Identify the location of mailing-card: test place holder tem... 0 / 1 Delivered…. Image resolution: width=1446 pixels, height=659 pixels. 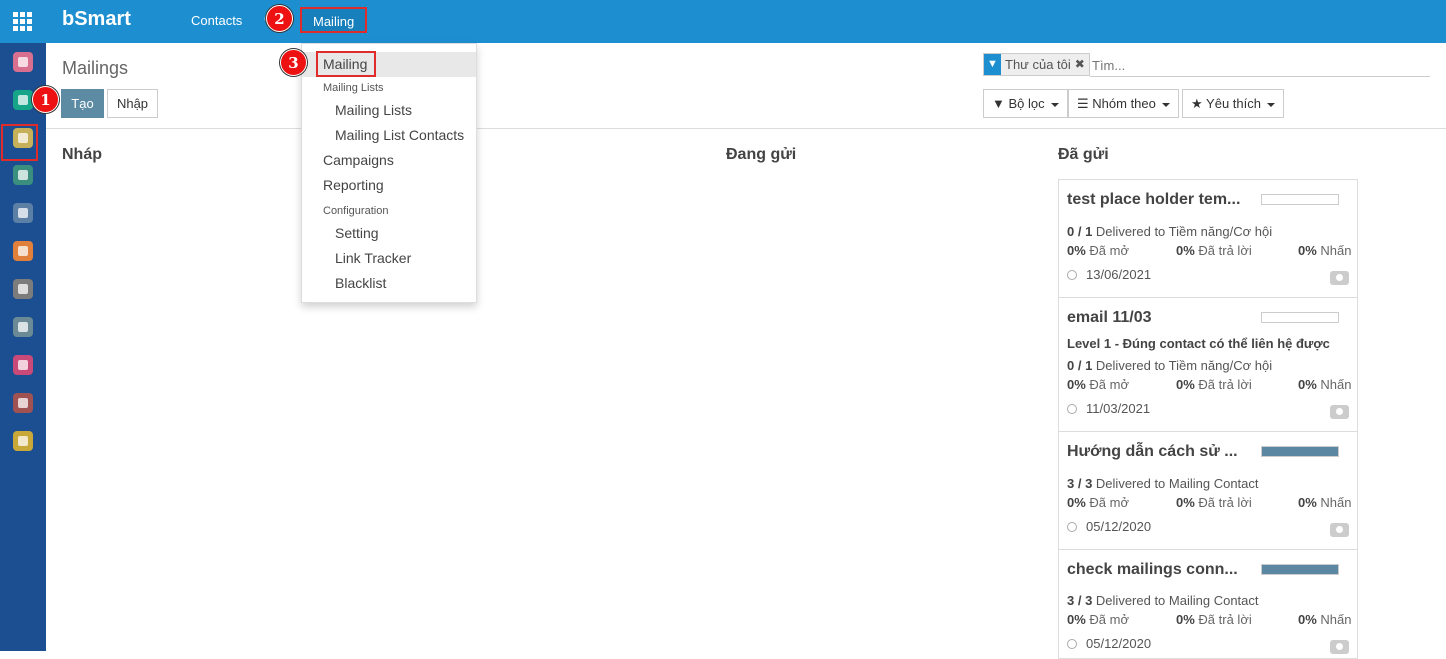
(1208, 238).